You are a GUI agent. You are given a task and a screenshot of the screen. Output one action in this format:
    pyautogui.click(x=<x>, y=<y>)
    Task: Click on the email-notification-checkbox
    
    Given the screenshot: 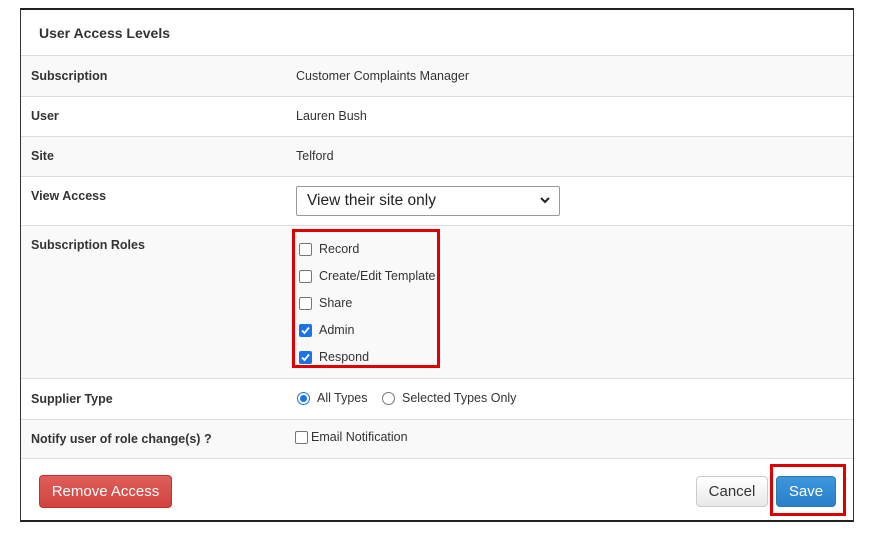 What is the action you would take?
    pyautogui.click(x=301, y=437)
    